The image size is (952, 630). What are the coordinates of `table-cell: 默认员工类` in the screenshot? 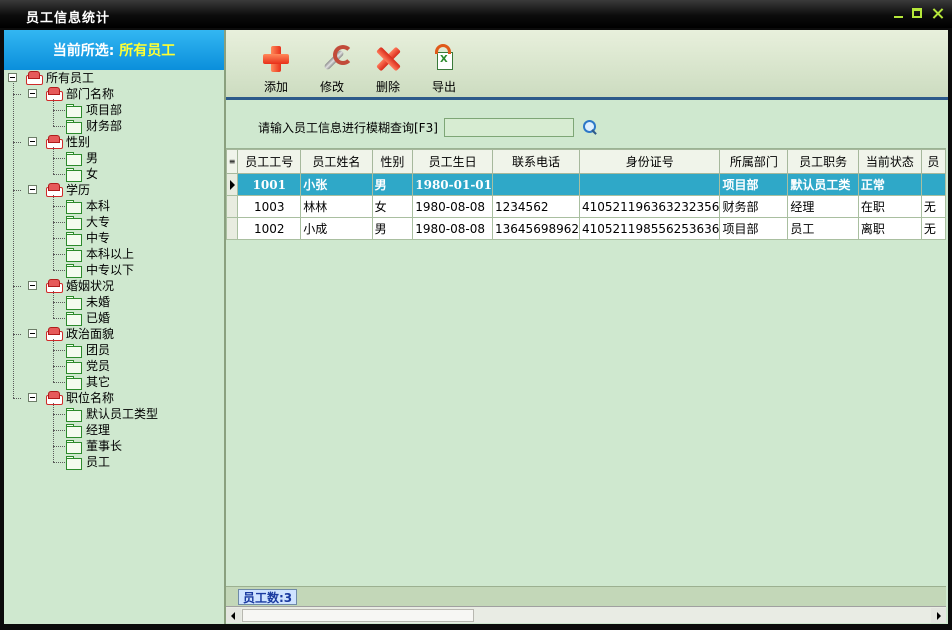 It's located at (823, 184).